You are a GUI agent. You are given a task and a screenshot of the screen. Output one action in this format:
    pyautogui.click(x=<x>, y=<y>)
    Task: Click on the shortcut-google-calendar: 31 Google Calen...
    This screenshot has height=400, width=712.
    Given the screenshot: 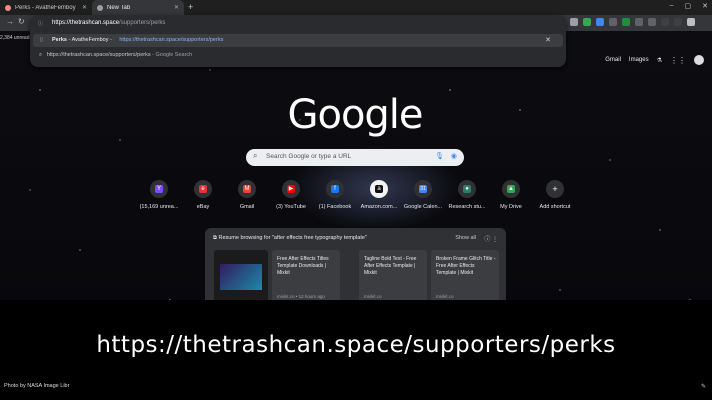 What is the action you would take?
    pyautogui.click(x=423, y=195)
    